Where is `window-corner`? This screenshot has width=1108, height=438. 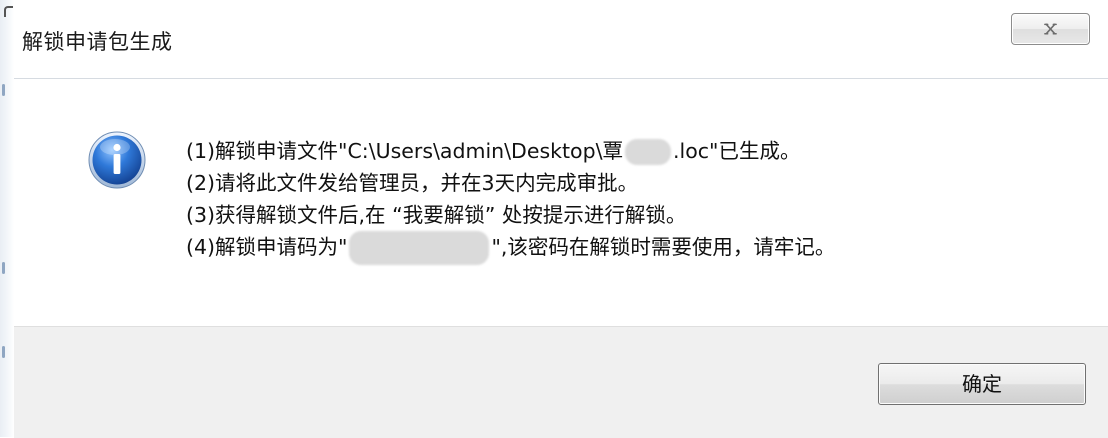 window-corner is located at coordinates (8, 11).